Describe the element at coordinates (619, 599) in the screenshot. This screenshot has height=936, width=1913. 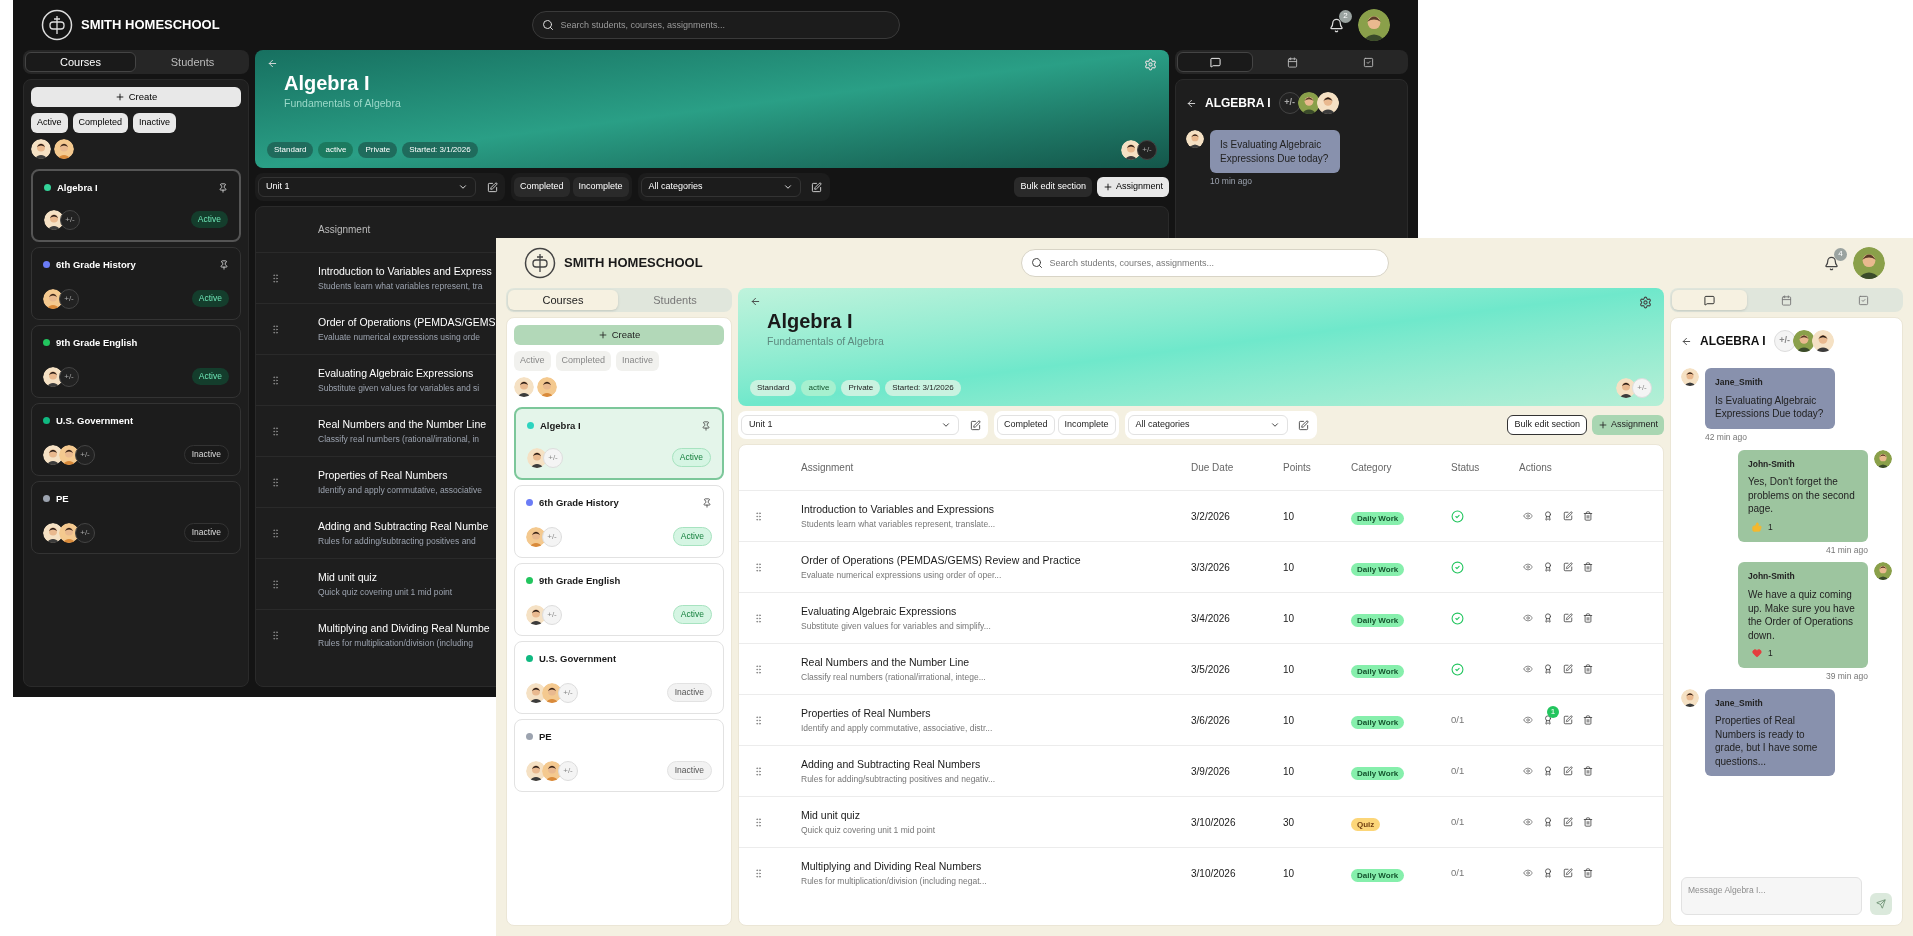
I see `course-card: 9th Grade English +/- Active` at that location.